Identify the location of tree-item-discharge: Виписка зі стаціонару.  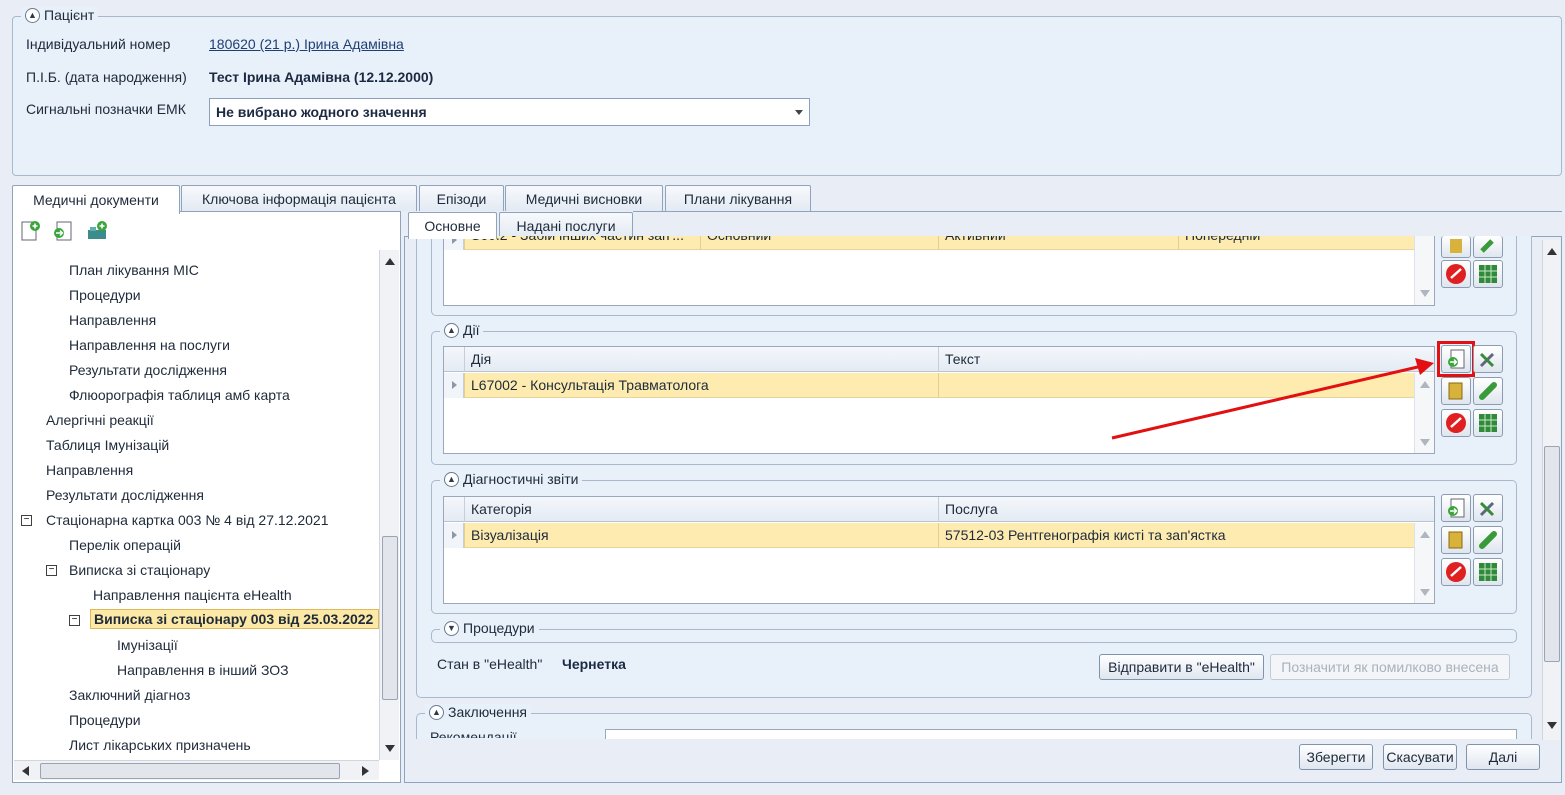
(139, 570).